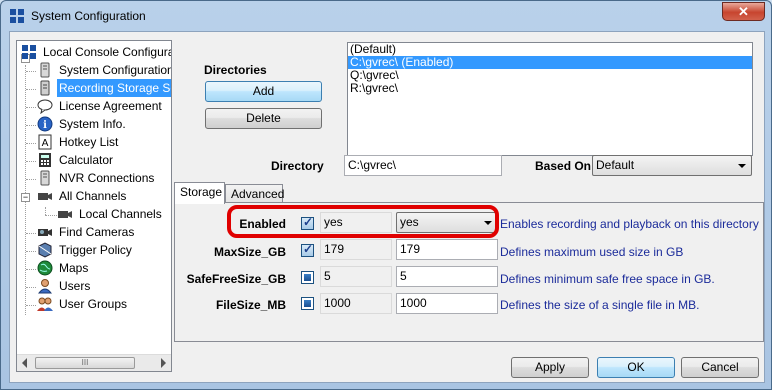  What do you see at coordinates (592, 252) in the screenshot?
I see `maxsize-description: Defines maximum used size in GB` at bounding box center [592, 252].